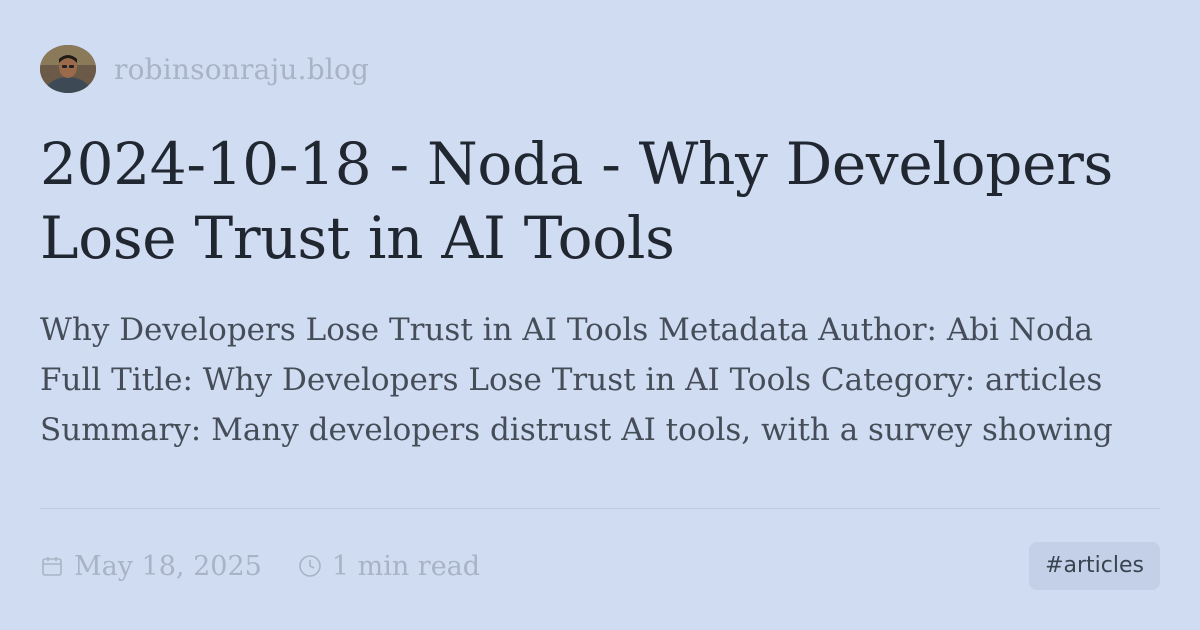  I want to click on divider, so click(600, 508).